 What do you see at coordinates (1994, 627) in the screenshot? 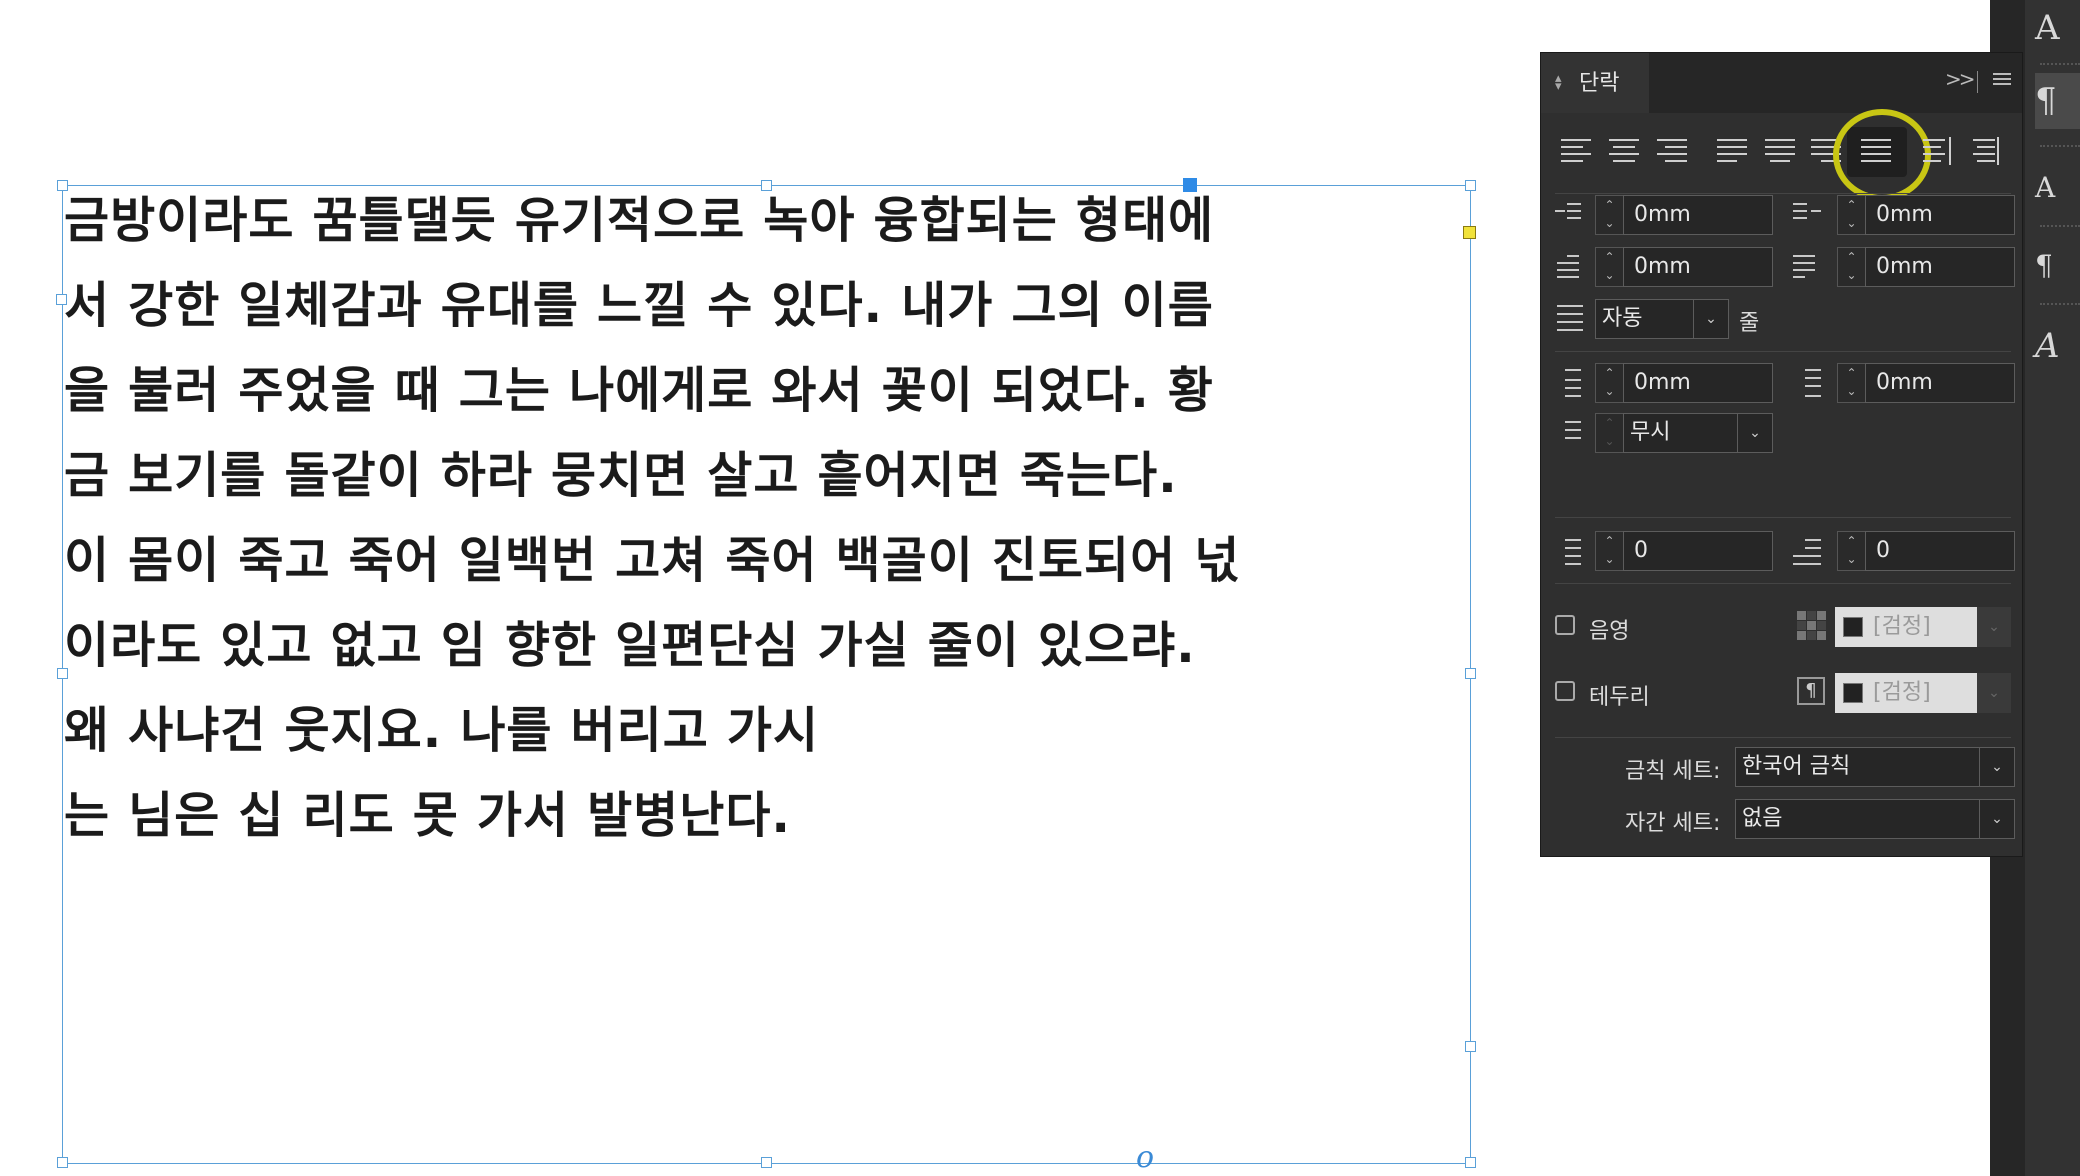
I see `shading-color-chevron-icon: ⌄` at bounding box center [1994, 627].